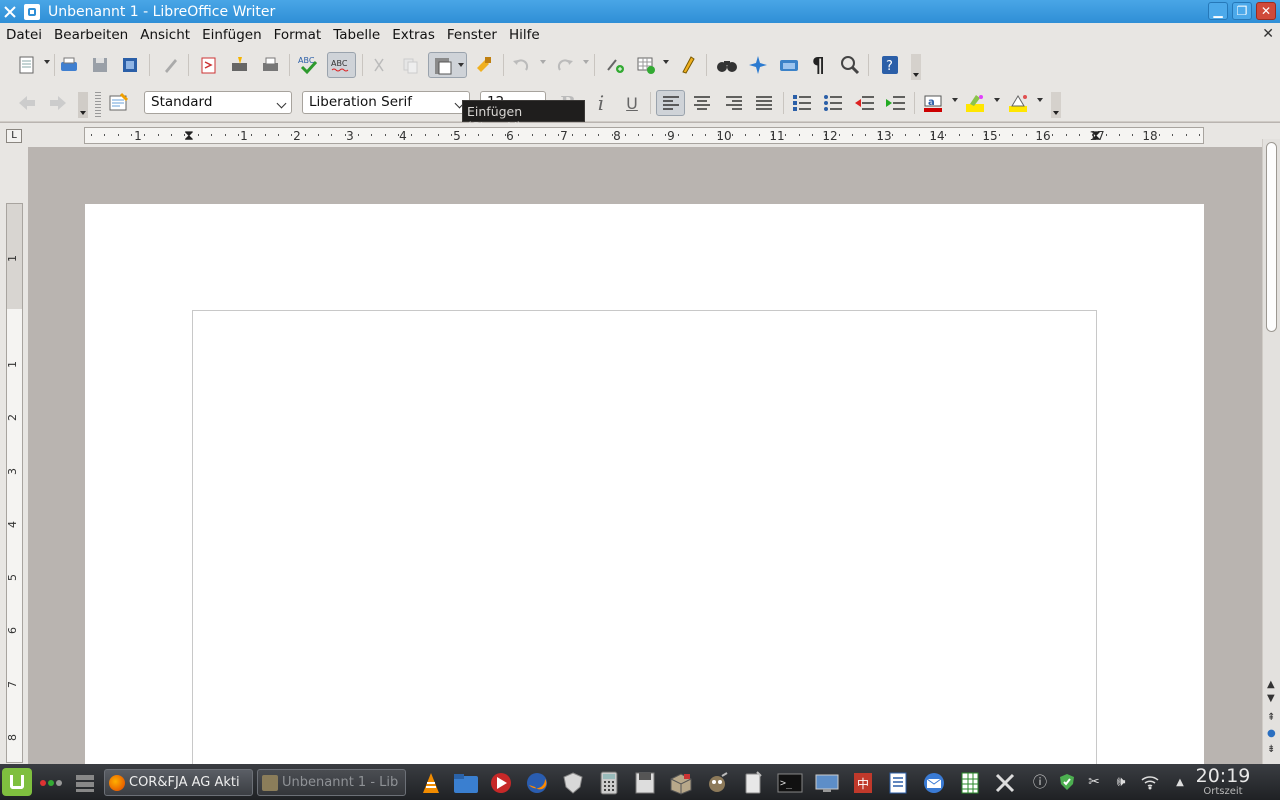 This screenshot has width=1280, height=800. I want to click on align-right-icon, so click(734, 103).